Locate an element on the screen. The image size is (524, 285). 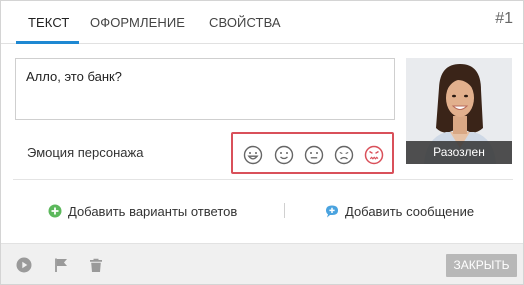
plus-circle-icon is located at coordinates (55, 211).